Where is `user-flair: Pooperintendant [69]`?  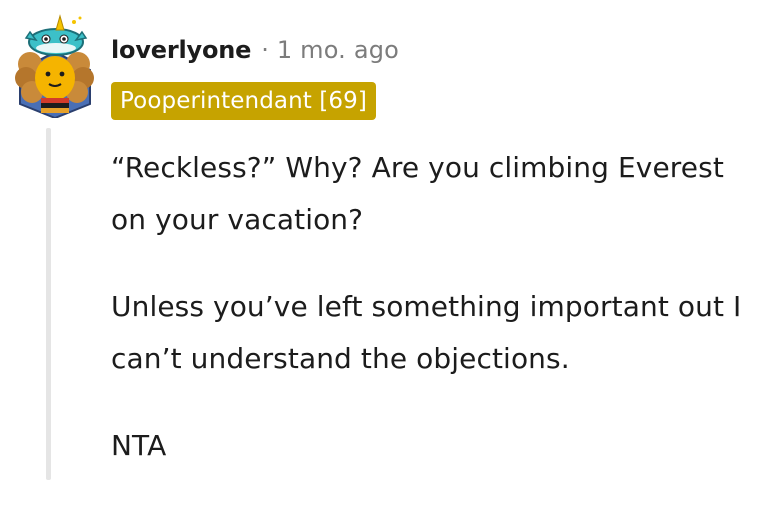 user-flair: Pooperintendant [69] is located at coordinates (243, 101).